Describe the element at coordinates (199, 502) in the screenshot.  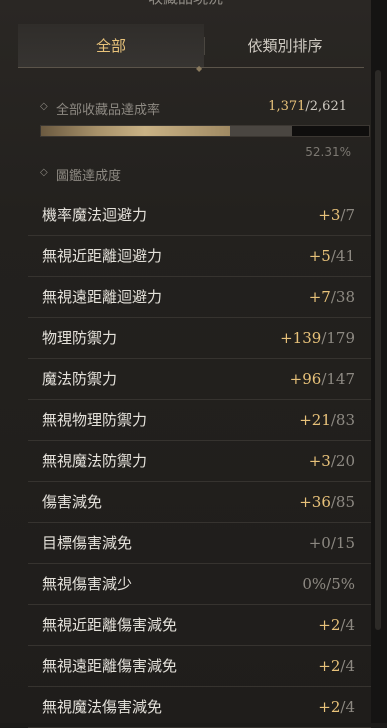
I see `stat-row: 傷害減免 +36/85` at that location.